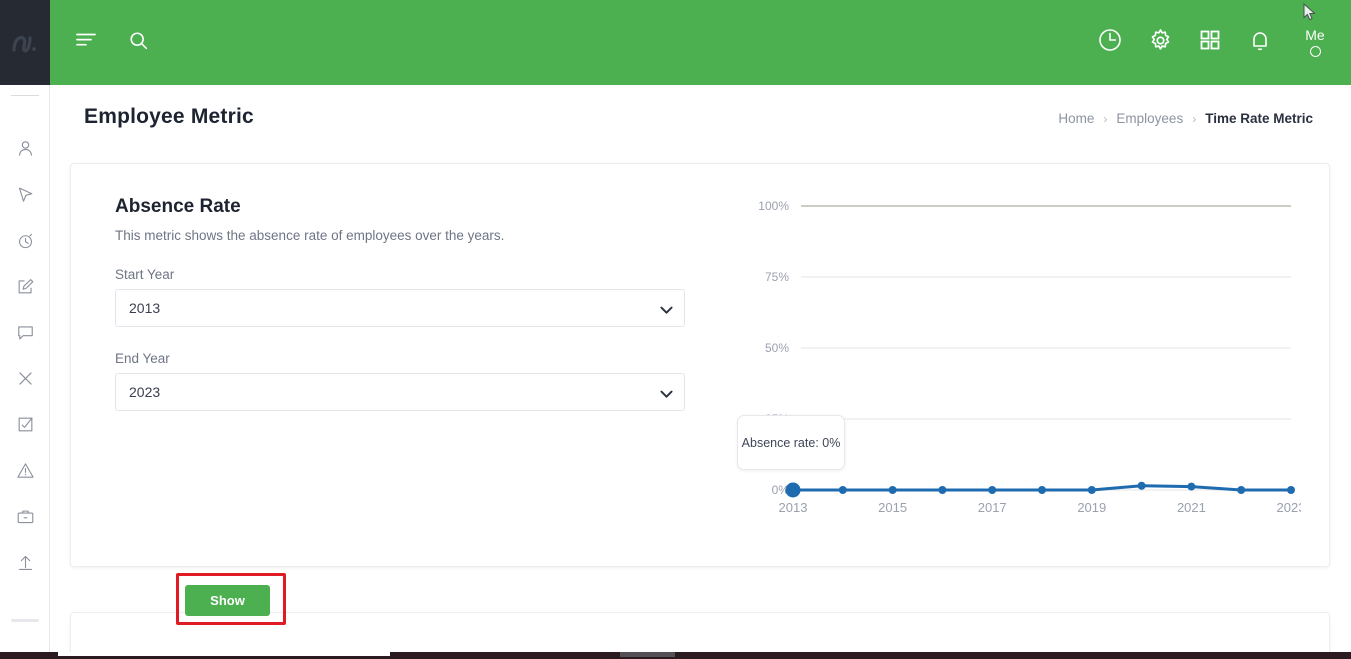 Image resolution: width=1351 pixels, height=659 pixels. I want to click on sidebar-item-pointer, so click(25, 194).